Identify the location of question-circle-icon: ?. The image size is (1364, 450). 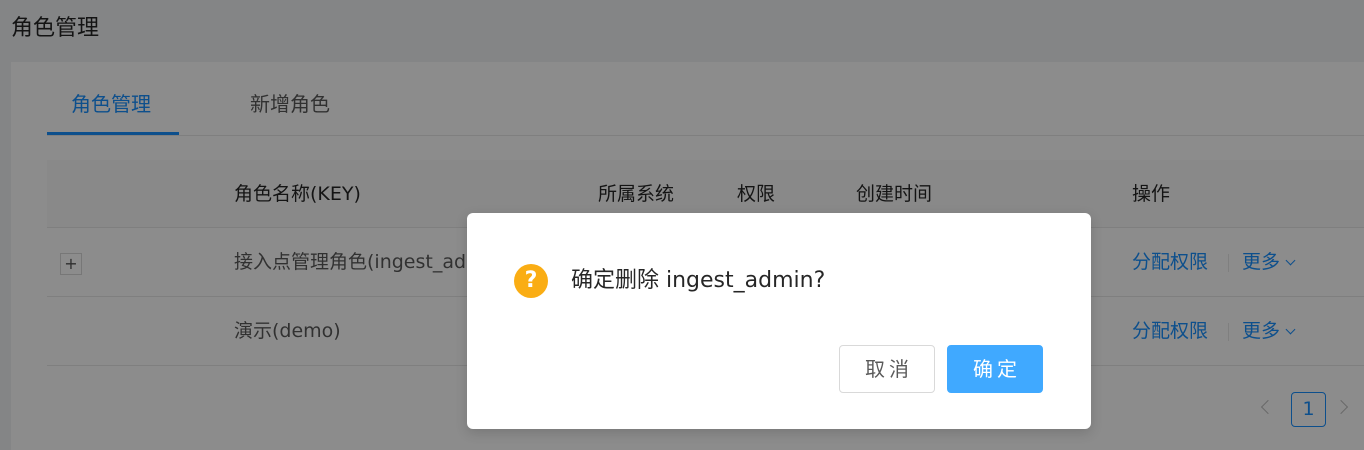
(531, 281).